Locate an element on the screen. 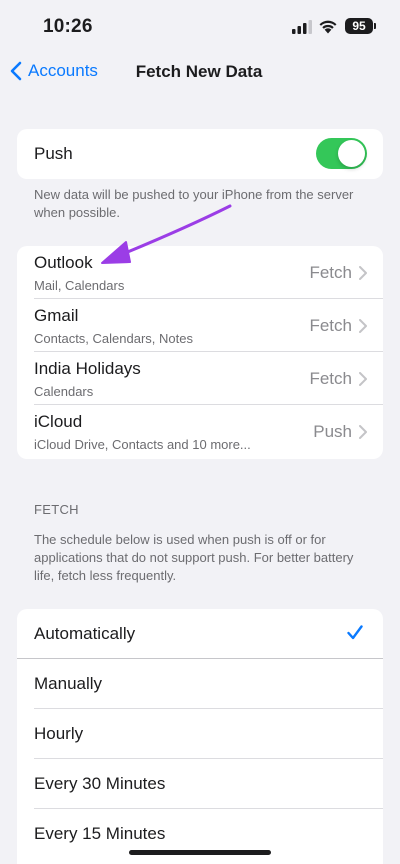 The image size is (400, 864). page-title-text: Fetch New Data is located at coordinates (199, 71).